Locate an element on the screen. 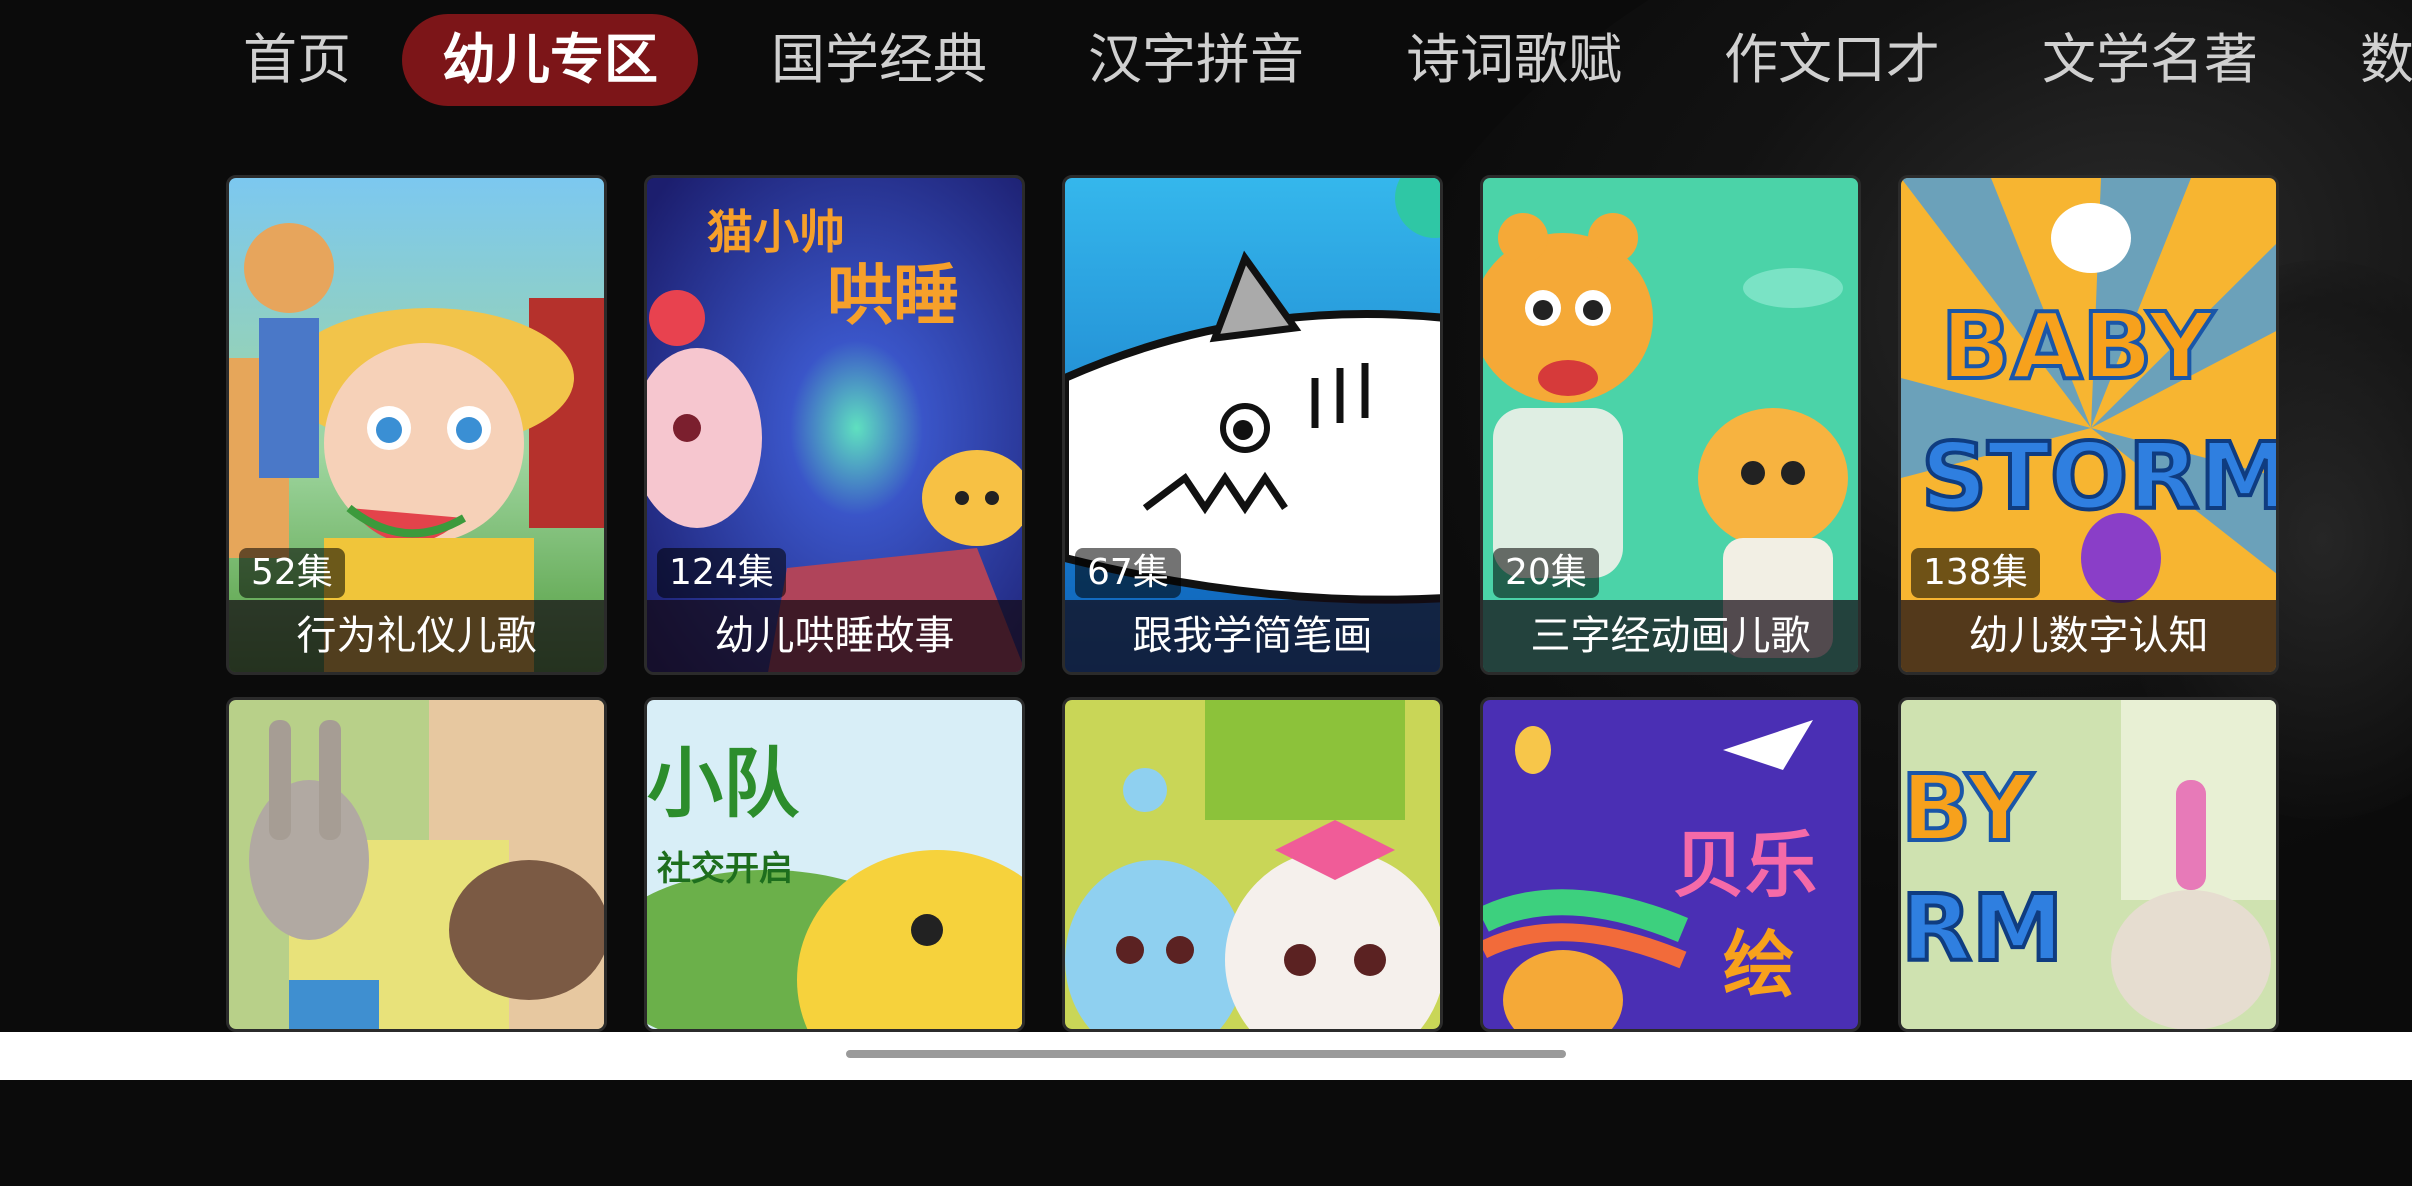 This screenshot has width=2412, height=1186. card-art-text: 社交开启 is located at coordinates (725, 869).